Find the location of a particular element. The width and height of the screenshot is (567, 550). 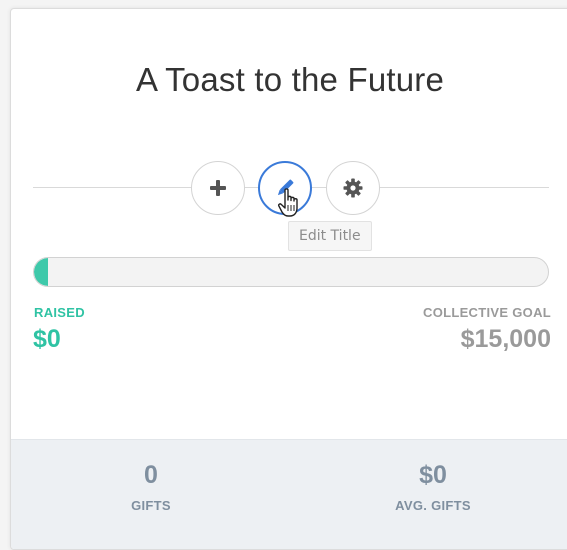

avg-gifts-stat: $0 AVG. GIFTS is located at coordinates (433, 486).